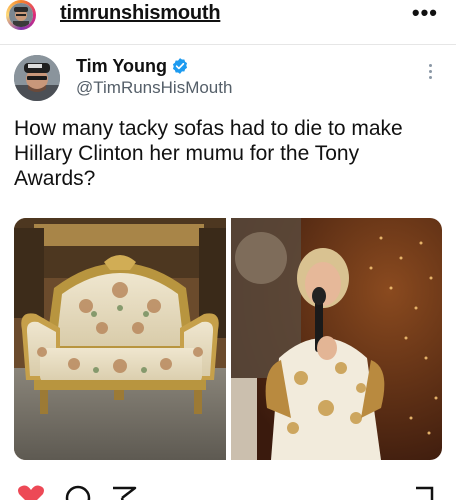 Image resolution: width=456 pixels, height=500 pixels. What do you see at coordinates (228, 492) in the screenshot?
I see `post-action-bar` at bounding box center [228, 492].